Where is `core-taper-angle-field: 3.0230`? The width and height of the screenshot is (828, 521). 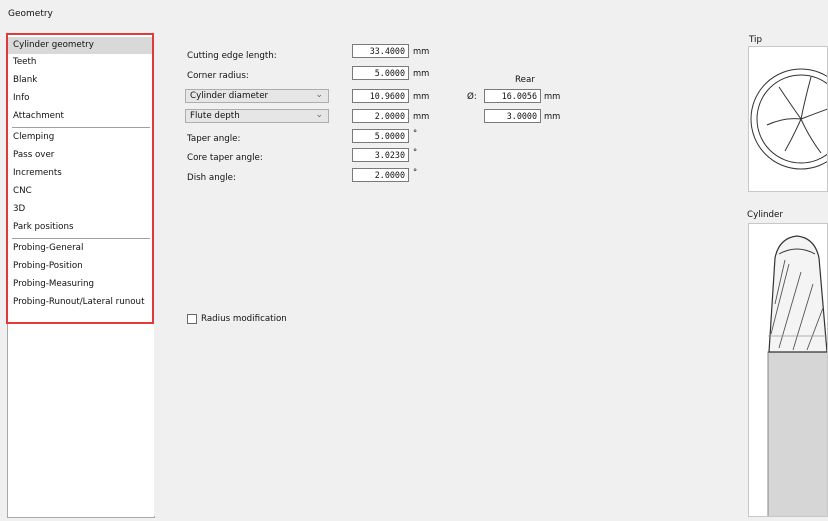
core-taper-angle-field: 3.0230 is located at coordinates (380, 155).